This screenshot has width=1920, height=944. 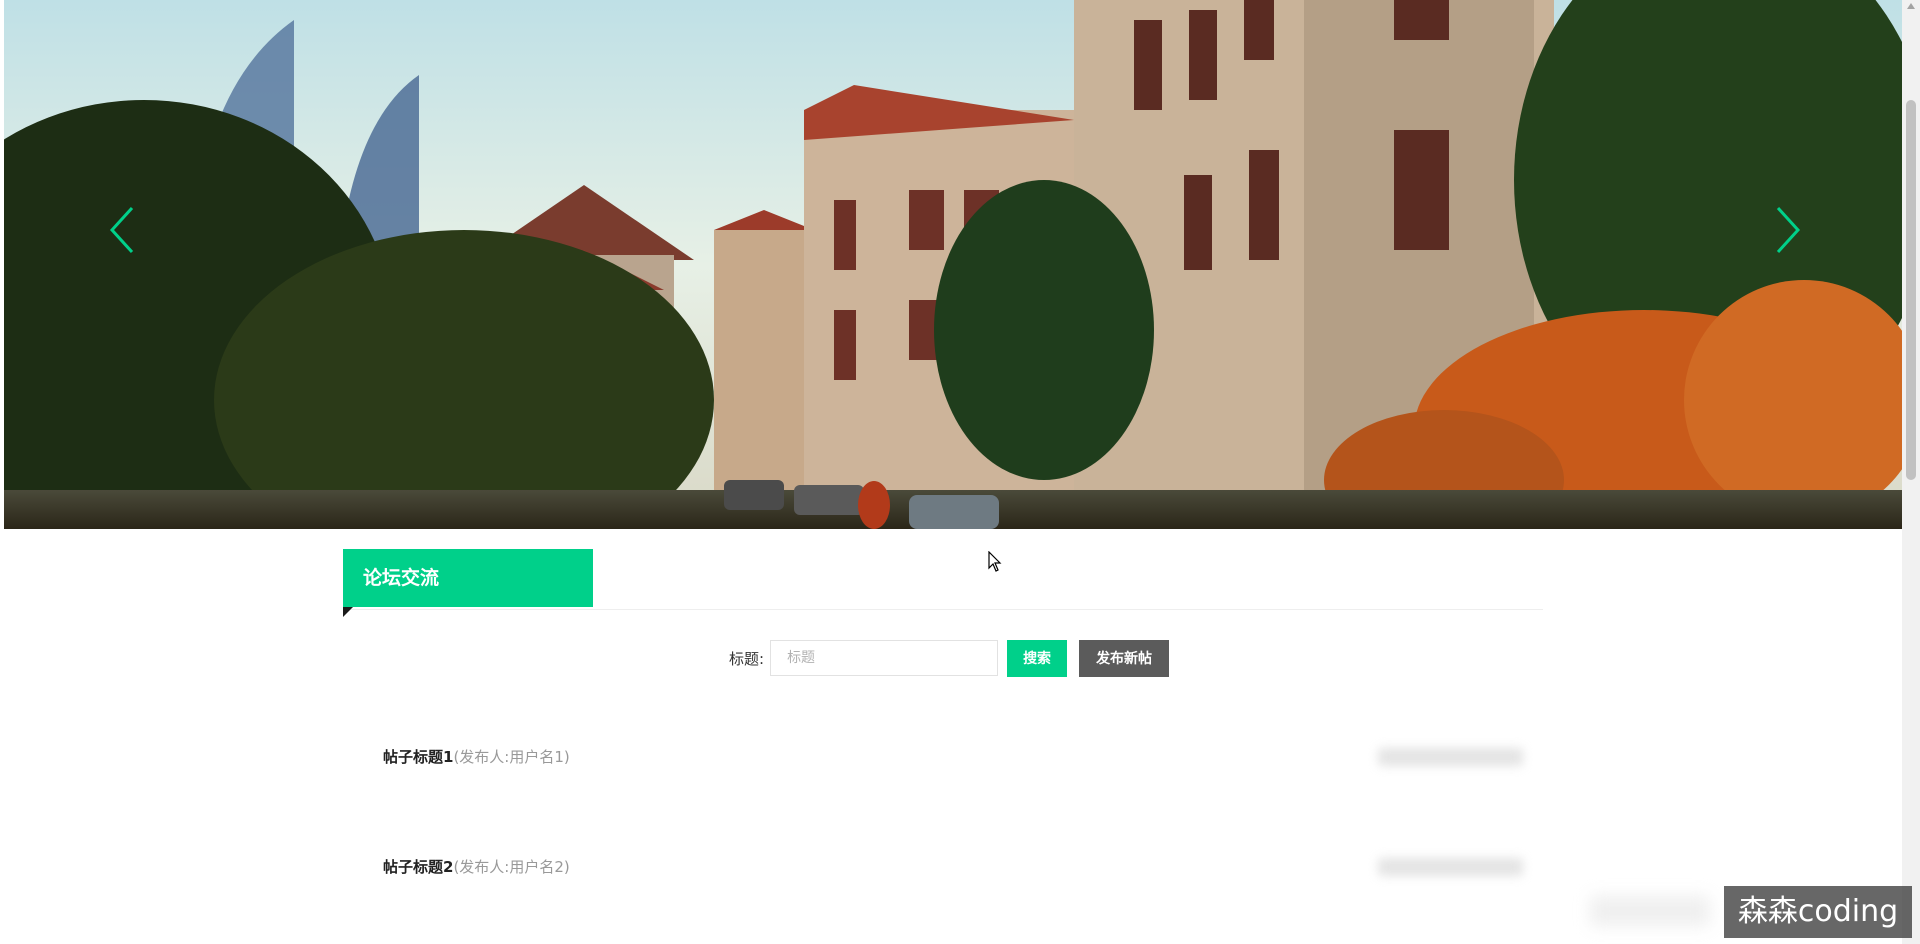 I want to click on search-bar: 标题: 搜索 发布新帖, so click(x=949, y=658).